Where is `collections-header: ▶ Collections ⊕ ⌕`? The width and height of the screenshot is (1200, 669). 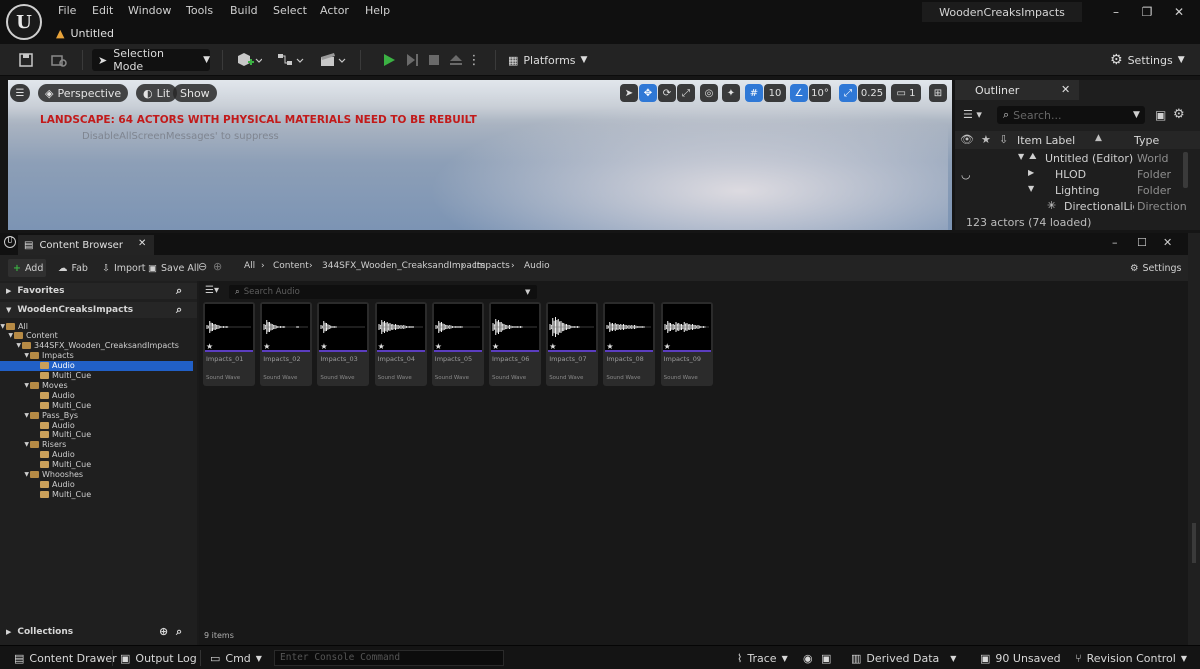 collections-header: ▶ Collections ⊕ ⌕ is located at coordinates (98, 632).